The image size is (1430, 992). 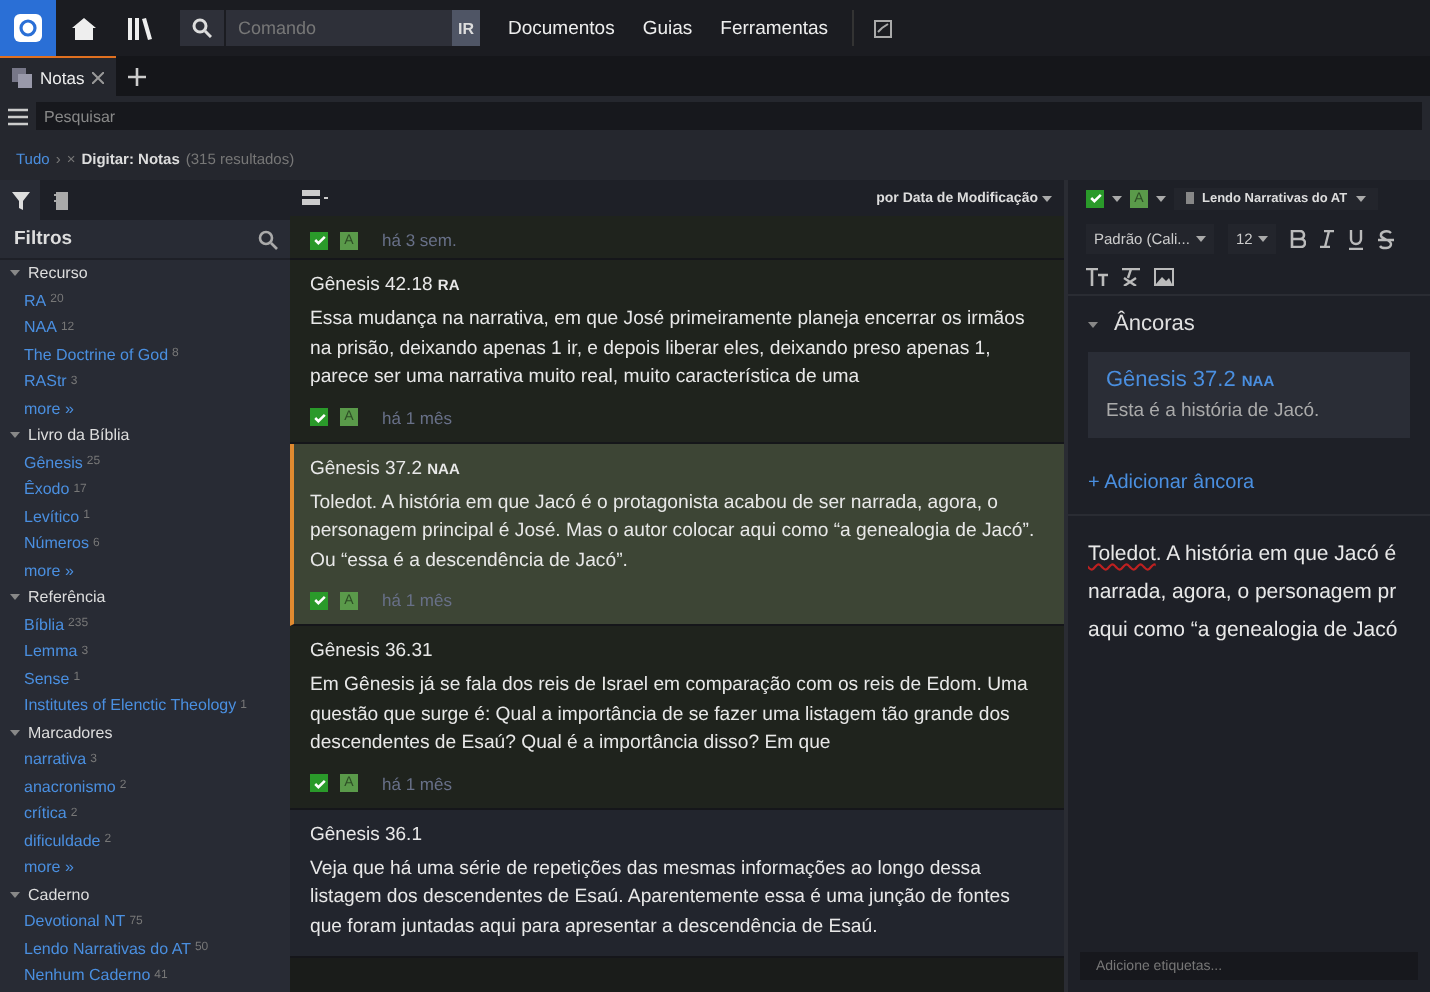 I want to click on note-text: Toledot. A história em que Jacó é o protagonista acabou de ser narrada, agora, o personagem principal é José. Mas o autor colocar aqui como “a genealogia de Jacó”. Ou “essa é a descendência de Jacó”., so click(x=673, y=532).